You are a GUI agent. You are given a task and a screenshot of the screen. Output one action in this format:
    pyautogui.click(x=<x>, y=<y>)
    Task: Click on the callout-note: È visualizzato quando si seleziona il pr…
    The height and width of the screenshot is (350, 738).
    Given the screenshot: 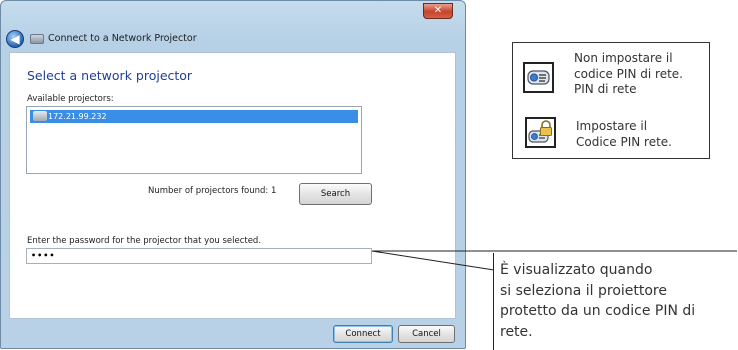 What is the action you would take?
    pyautogui.click(x=597, y=301)
    